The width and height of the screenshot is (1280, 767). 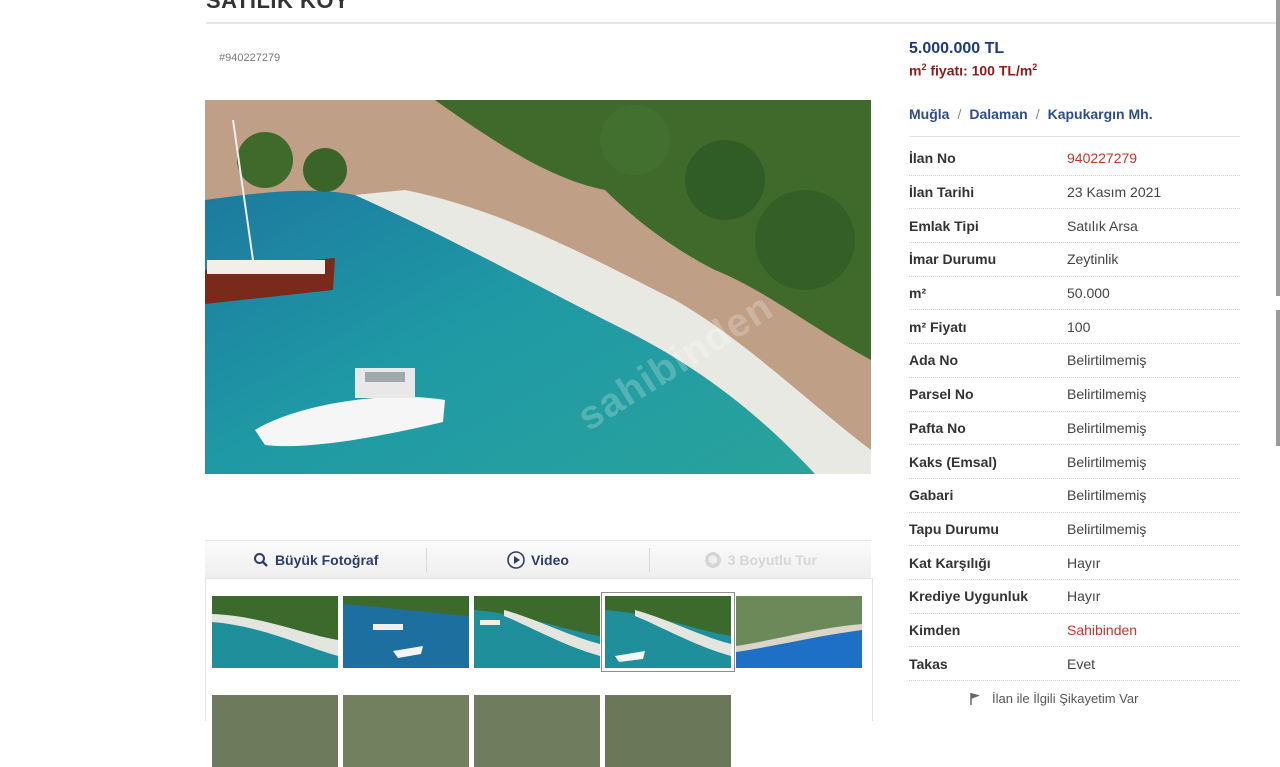 I want to click on photo-tabs: Büyük Fotoğraf Video 3 Boyutlu Tur, so click(x=538, y=559).